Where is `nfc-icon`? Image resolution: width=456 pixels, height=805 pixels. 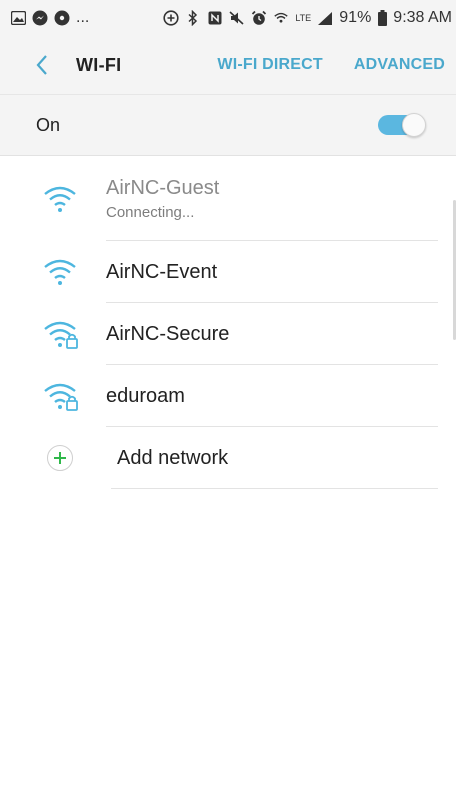
nfc-icon is located at coordinates (215, 18).